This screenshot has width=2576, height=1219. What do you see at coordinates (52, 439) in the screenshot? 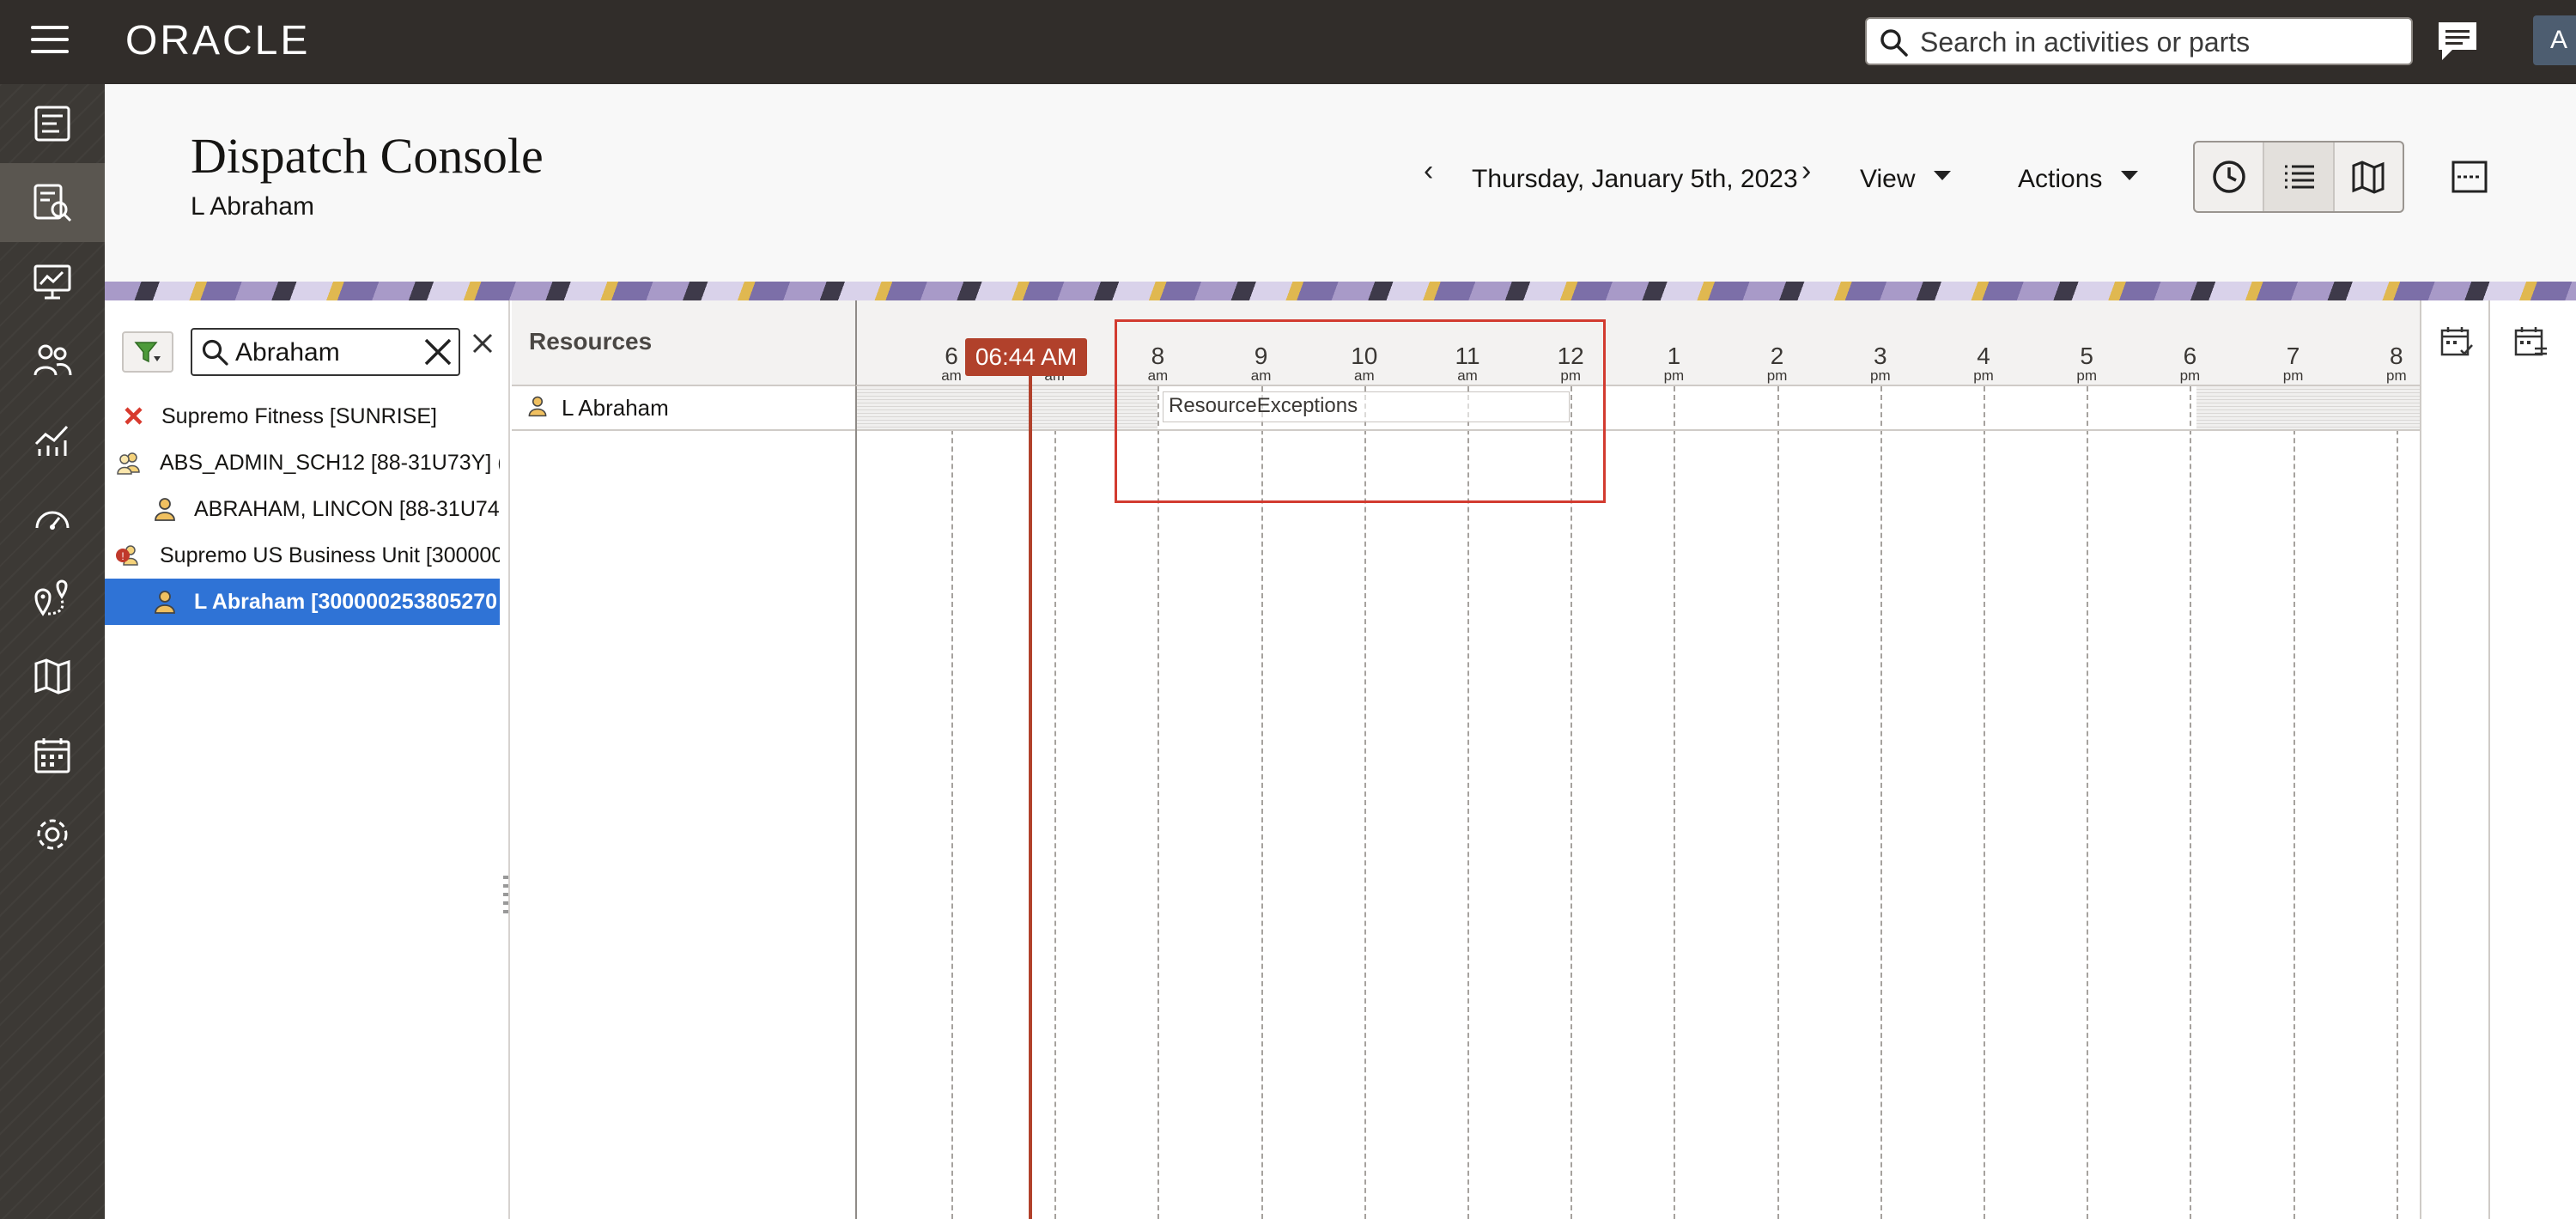
I see `analytics-icon` at bounding box center [52, 439].